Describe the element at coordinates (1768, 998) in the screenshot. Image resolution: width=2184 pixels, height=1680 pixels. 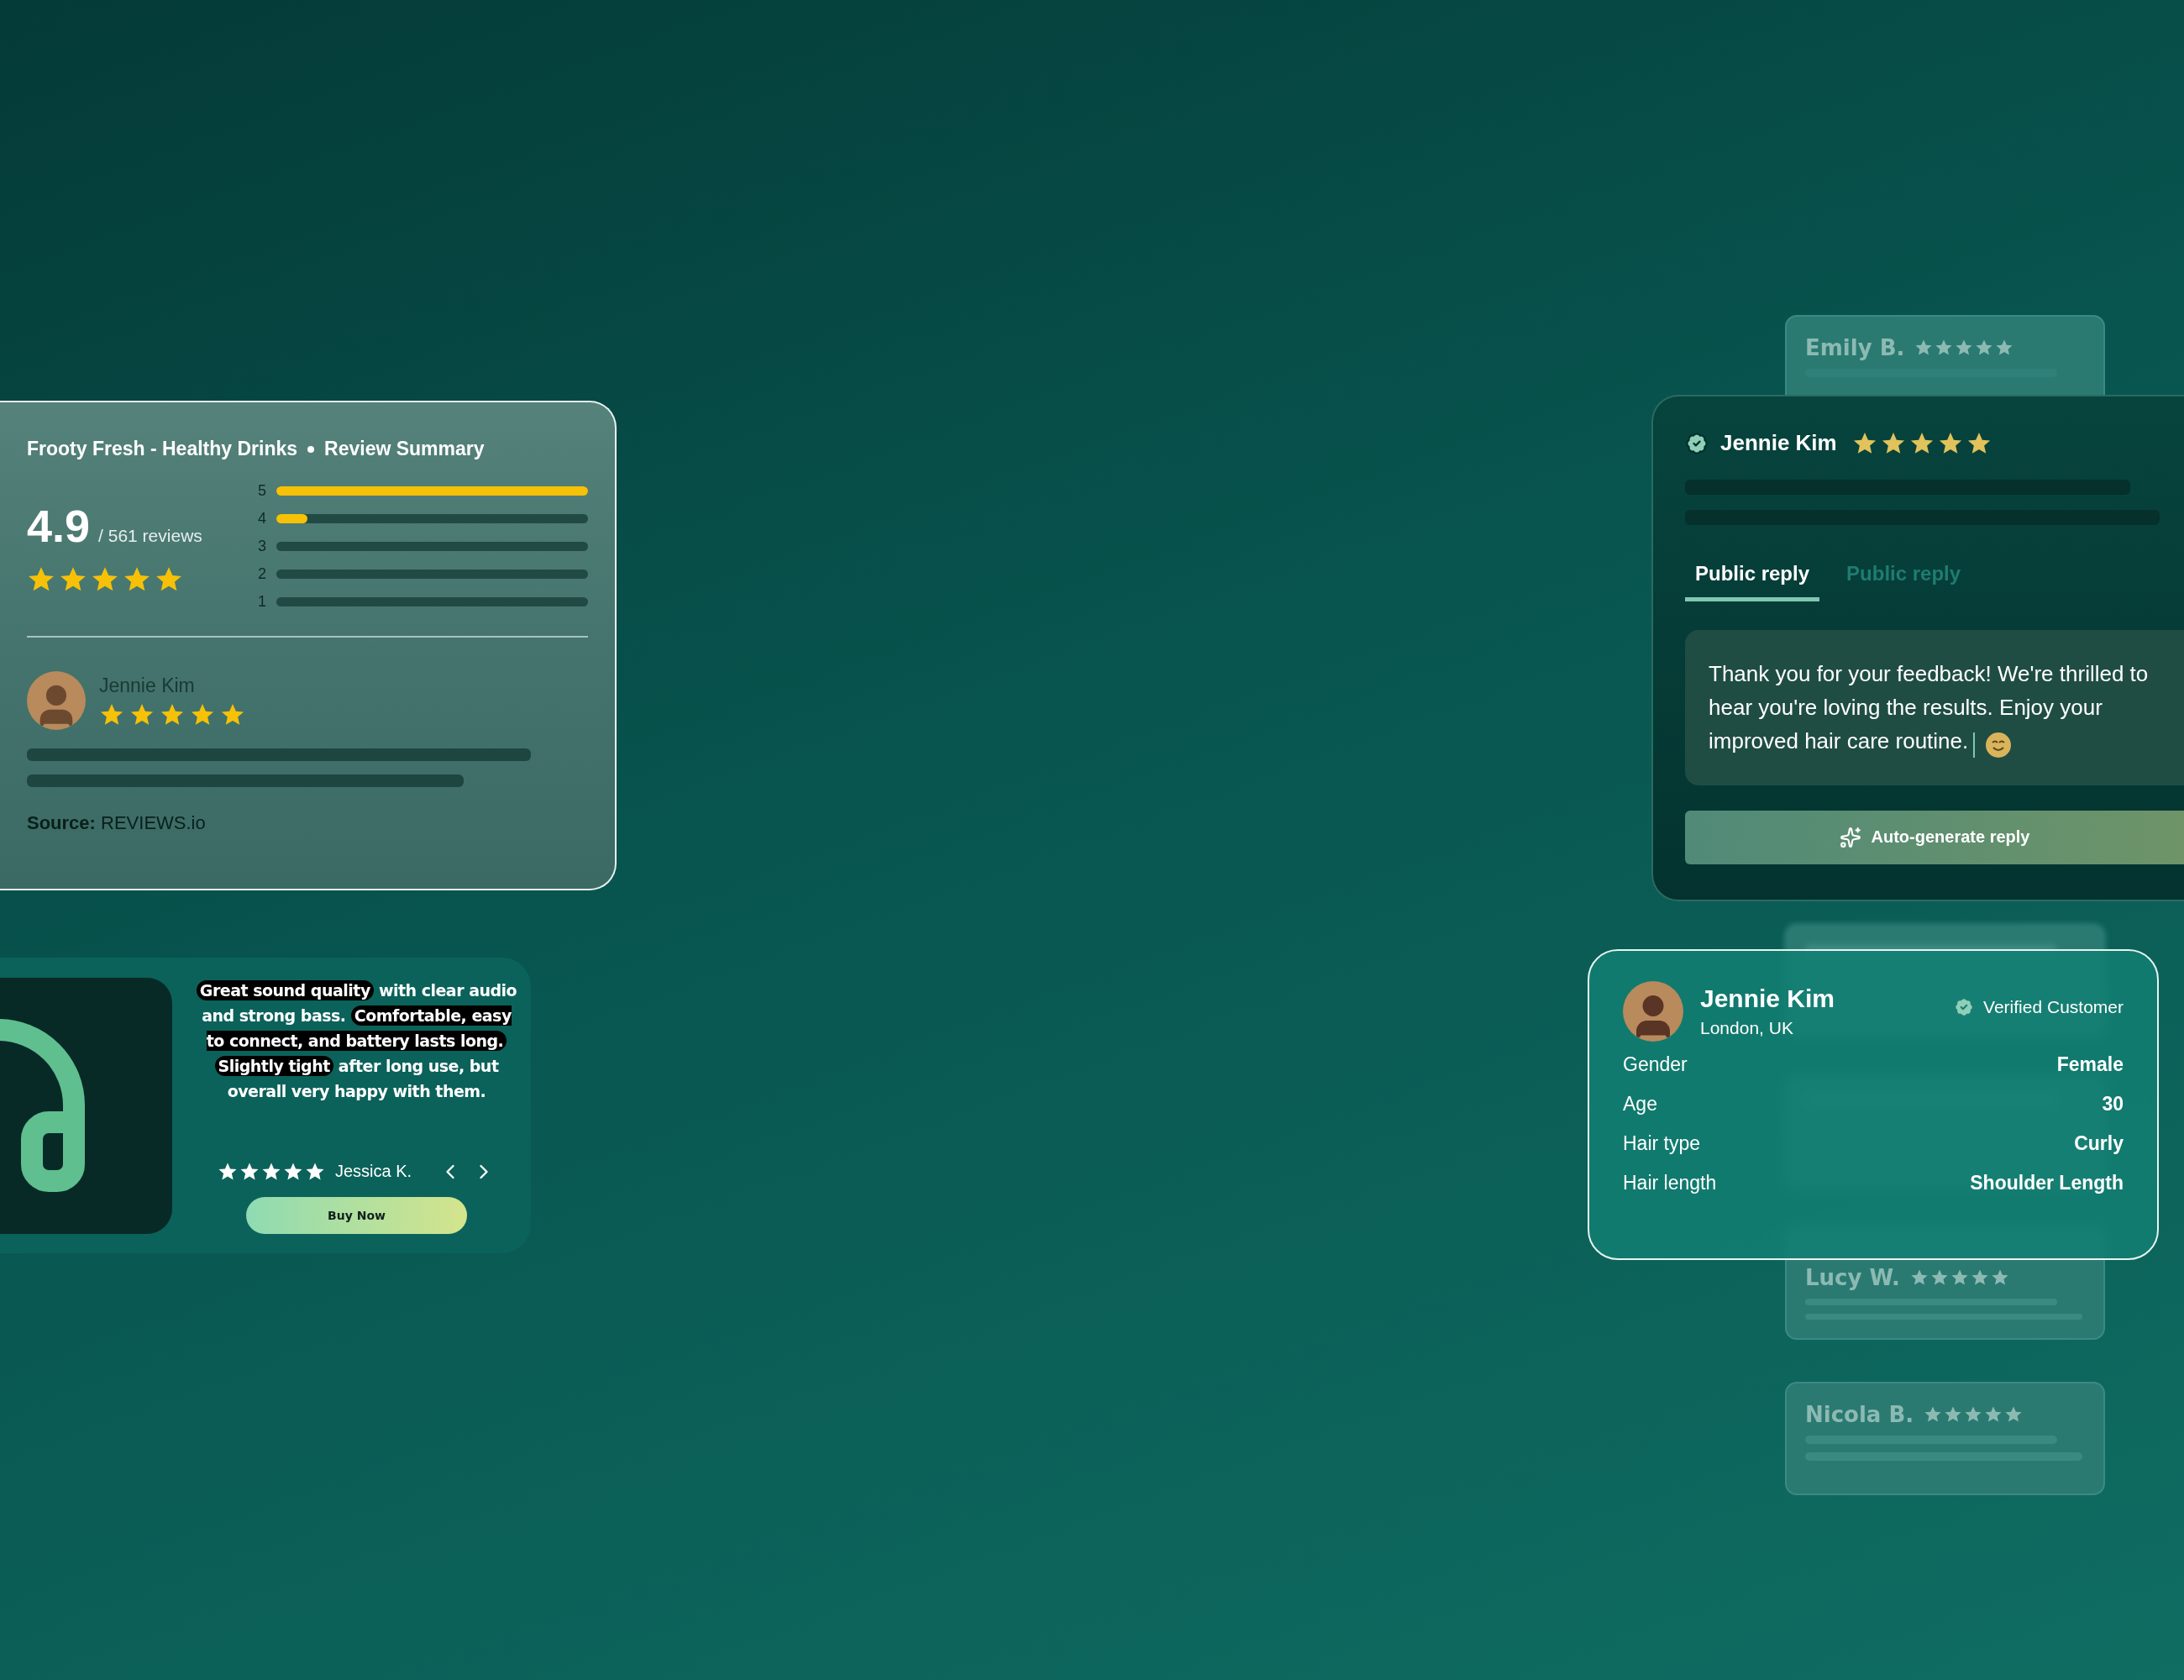
I see `customer-name: Jennie Kim` at that location.